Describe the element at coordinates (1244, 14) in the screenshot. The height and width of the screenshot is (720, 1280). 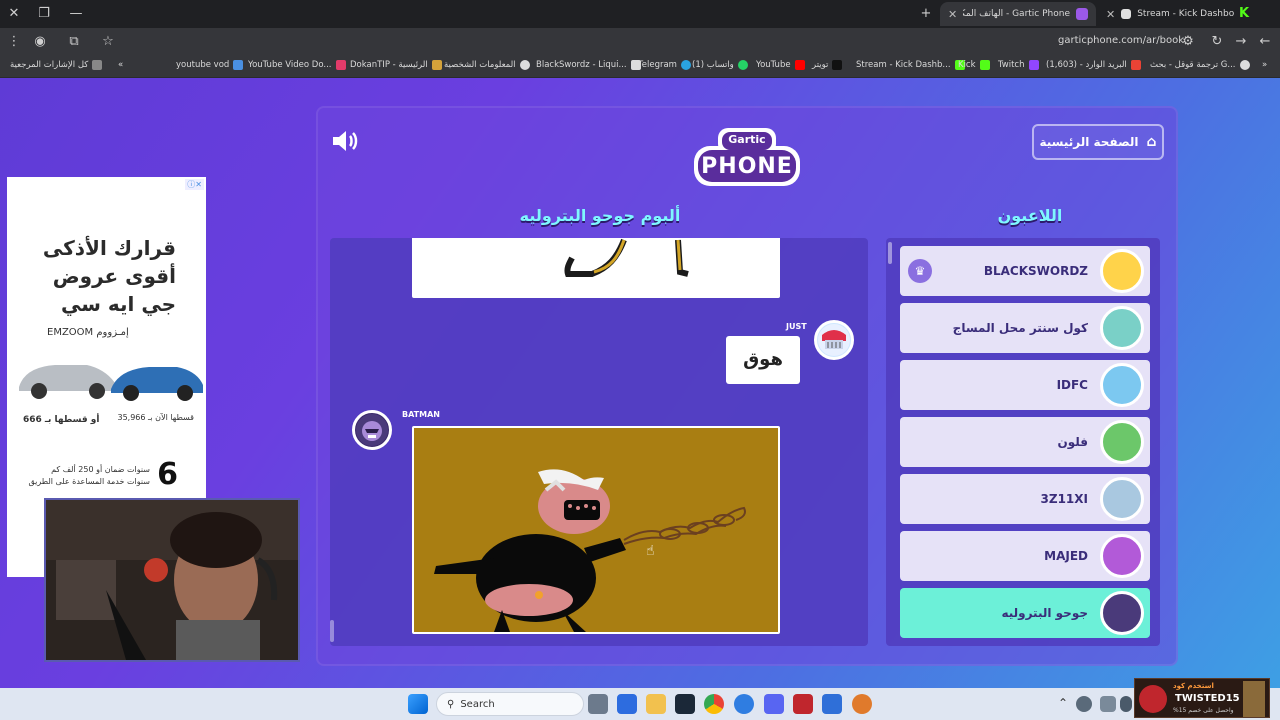
I see `kick-extension-icon: K` at that location.